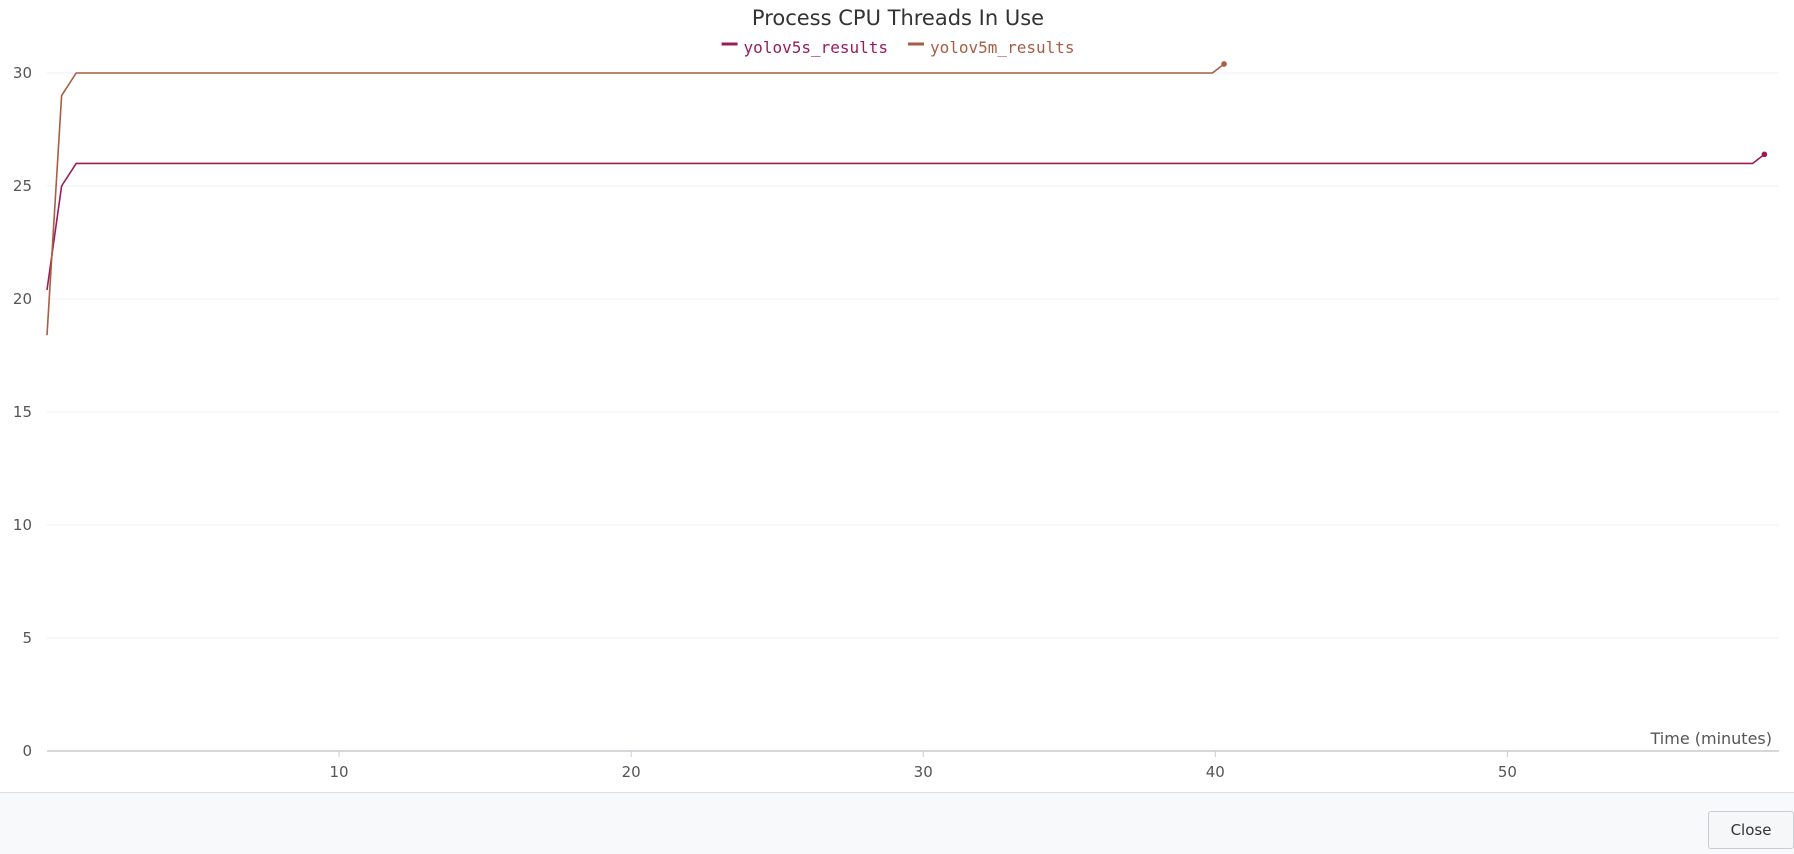 The height and width of the screenshot is (854, 1794). I want to click on x-axis: 10 20 30 40 50, so click(923, 766).